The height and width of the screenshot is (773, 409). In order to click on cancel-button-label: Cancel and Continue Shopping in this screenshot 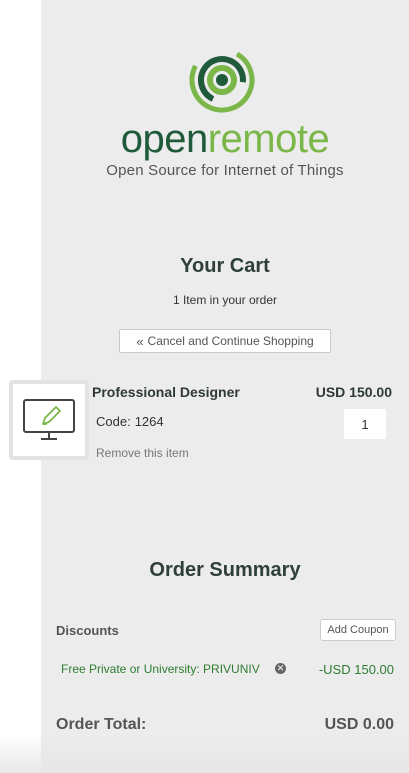, I will do `click(230, 341)`.